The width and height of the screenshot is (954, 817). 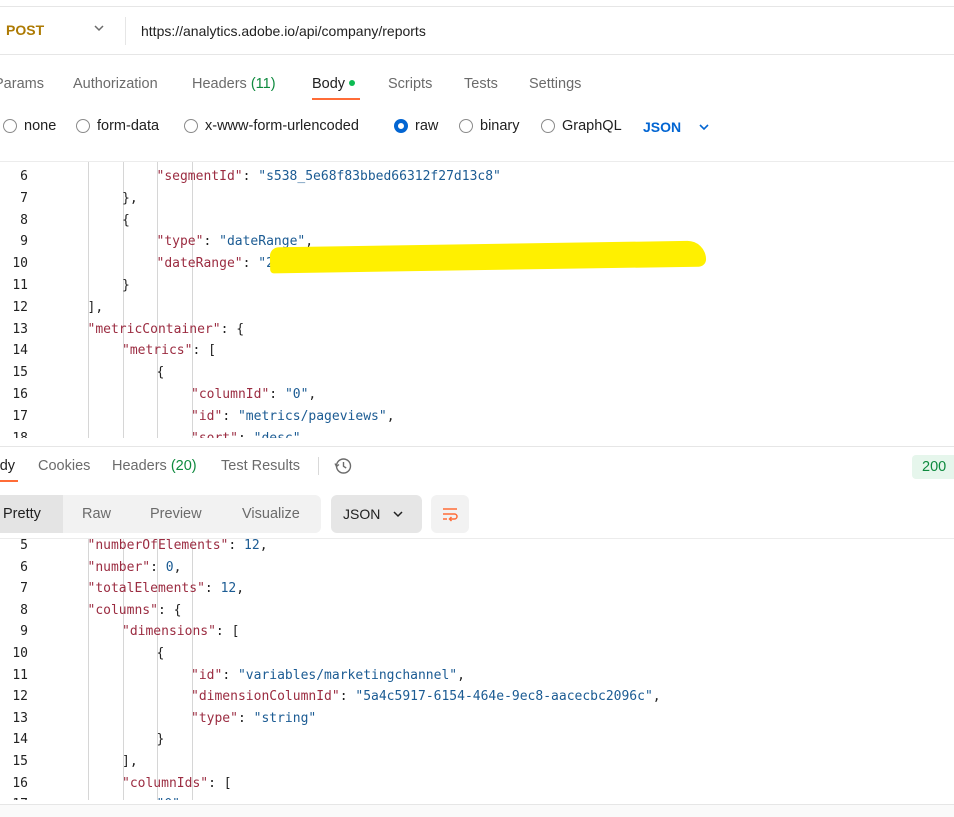 What do you see at coordinates (24, 176) in the screenshot?
I see `line-number: 6` at bounding box center [24, 176].